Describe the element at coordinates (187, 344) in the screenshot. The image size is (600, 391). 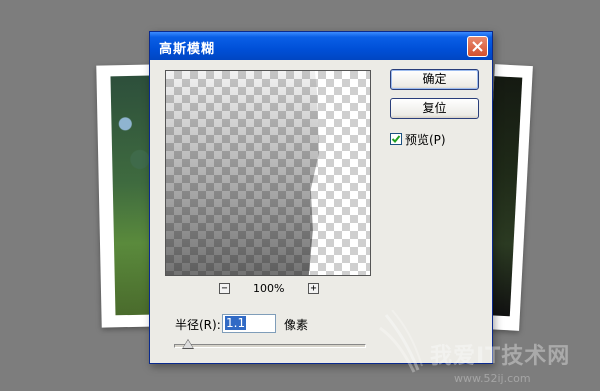
I see `radius-slider-thumb` at that location.